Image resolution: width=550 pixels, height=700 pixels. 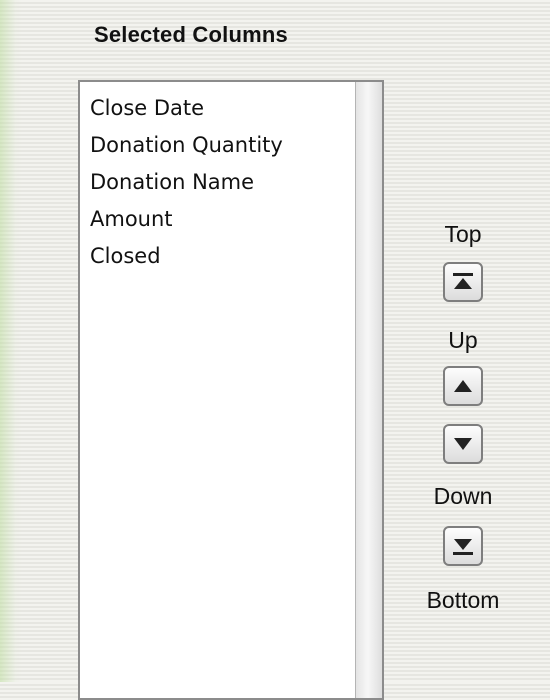 I want to click on down-label: Down, so click(x=463, y=496).